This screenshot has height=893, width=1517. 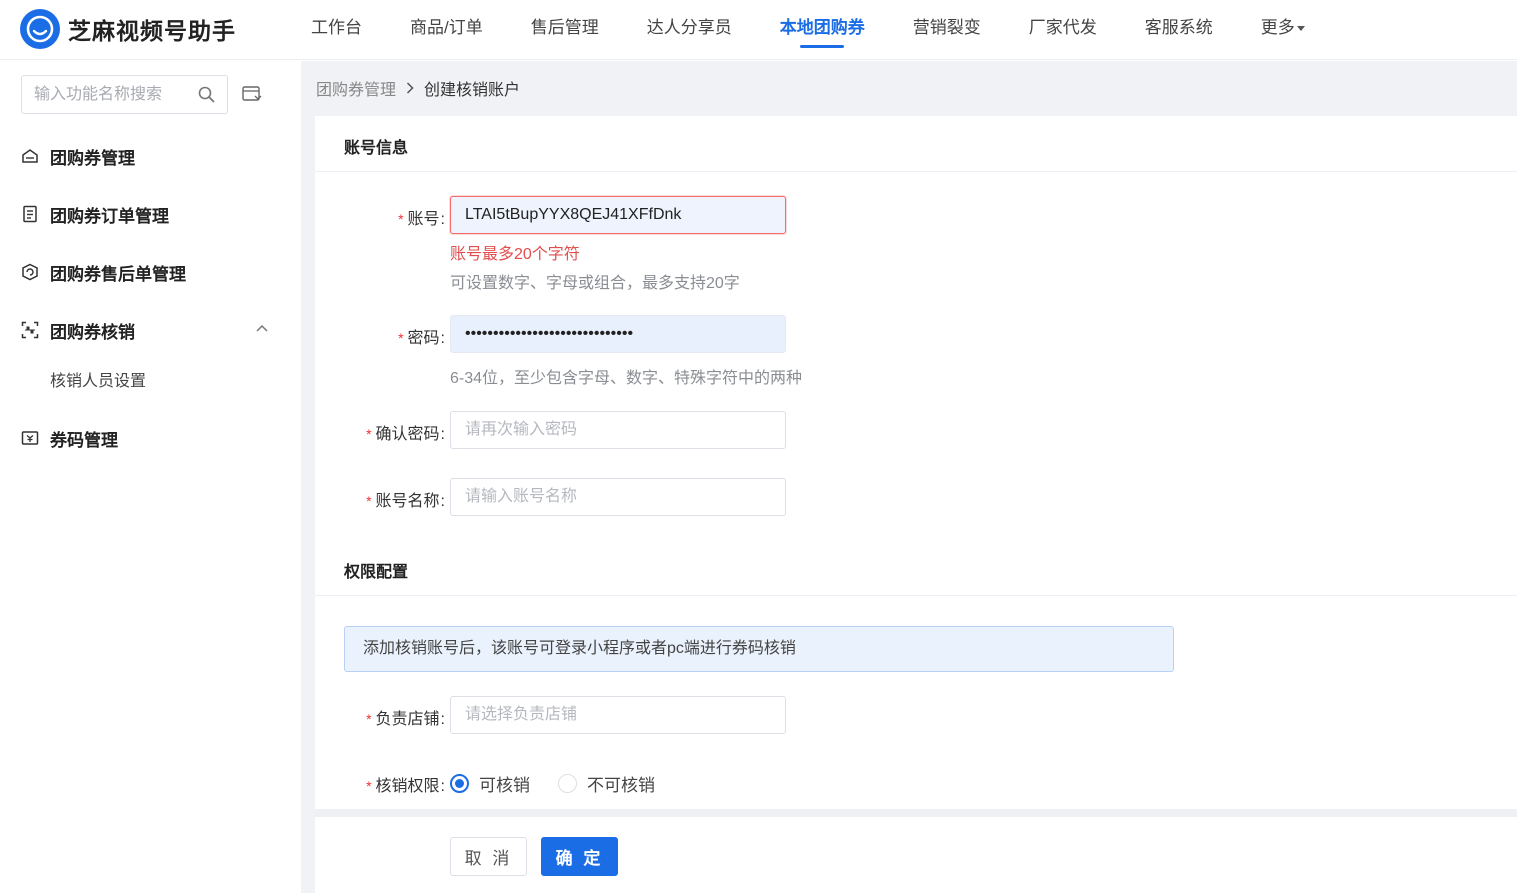 I want to click on order-list-icon, so click(x=30, y=214).